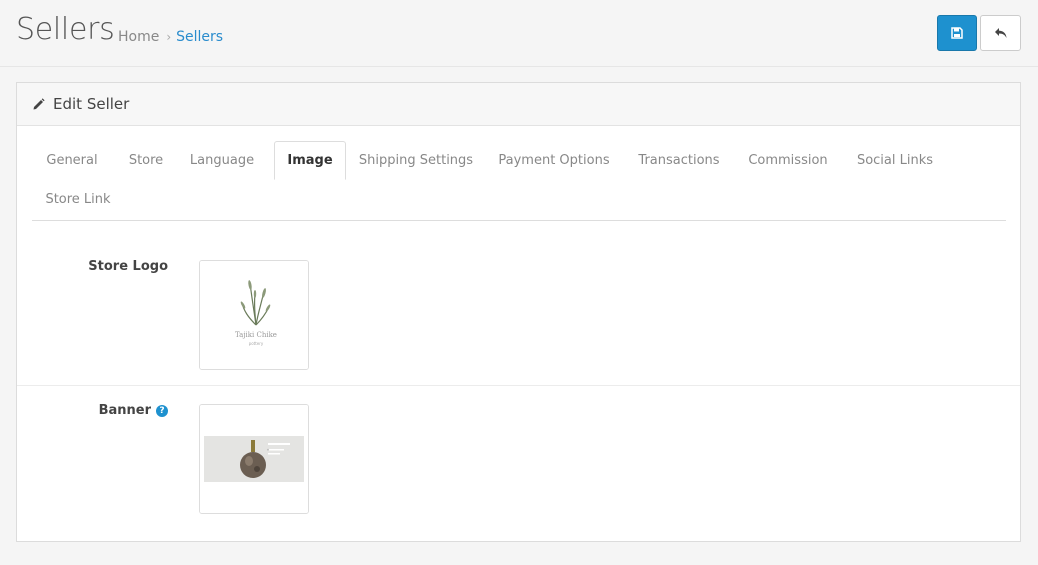 Image resolution: width=1038 pixels, height=565 pixels. What do you see at coordinates (788, 160) in the screenshot?
I see `tab-commission: Commission` at bounding box center [788, 160].